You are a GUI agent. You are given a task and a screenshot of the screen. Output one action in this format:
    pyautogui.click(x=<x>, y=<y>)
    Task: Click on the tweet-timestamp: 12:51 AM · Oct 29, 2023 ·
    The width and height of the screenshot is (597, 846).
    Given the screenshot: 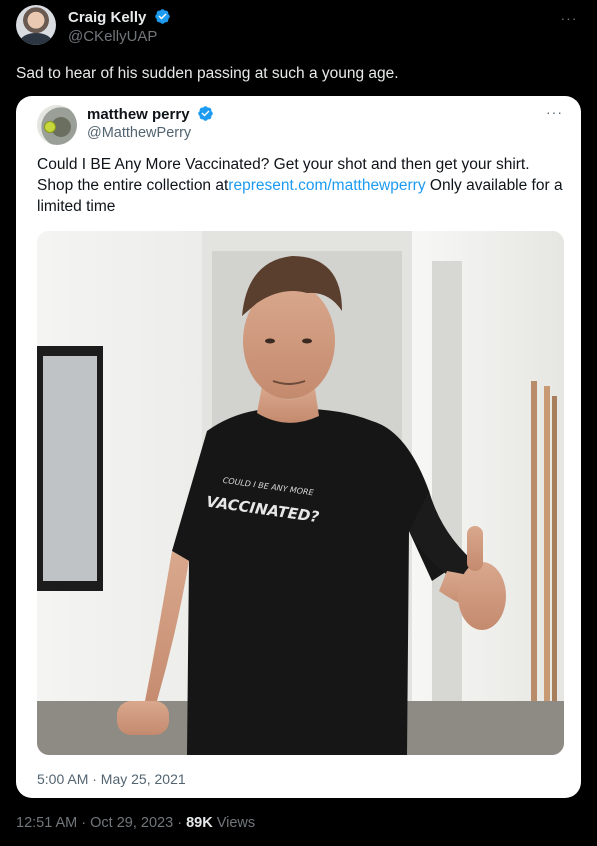 What is the action you would take?
    pyautogui.click(x=101, y=823)
    